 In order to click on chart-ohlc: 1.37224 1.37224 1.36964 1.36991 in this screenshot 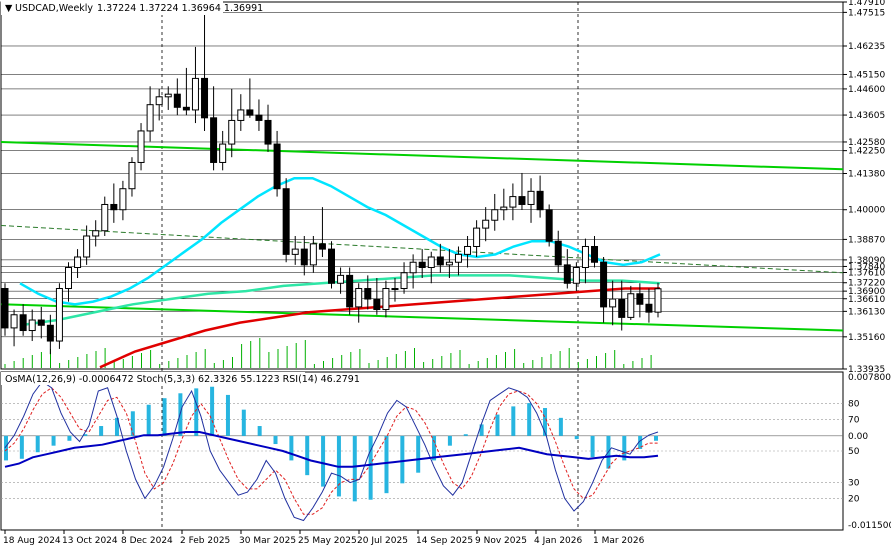, I will do `click(180, 8)`.